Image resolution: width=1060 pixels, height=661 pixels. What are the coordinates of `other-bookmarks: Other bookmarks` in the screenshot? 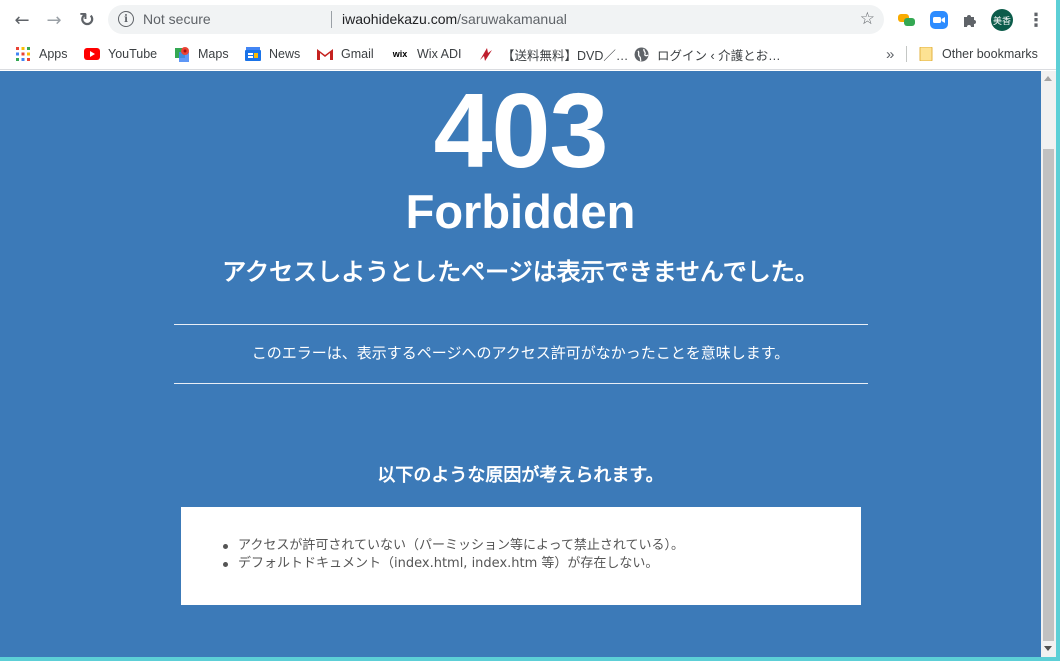 It's located at (978, 54).